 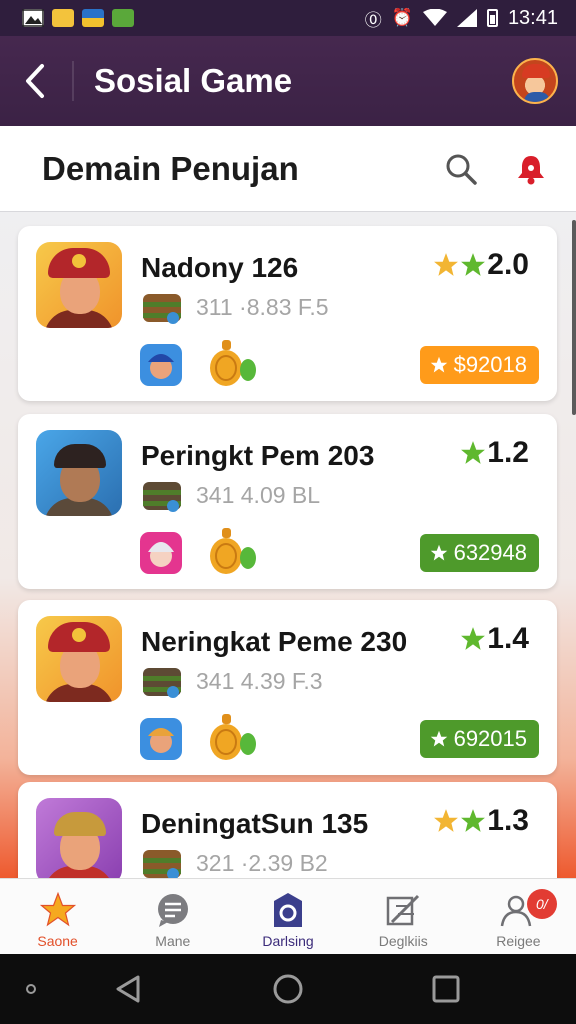 I want to click on nav-label: Mane, so click(x=173, y=941).